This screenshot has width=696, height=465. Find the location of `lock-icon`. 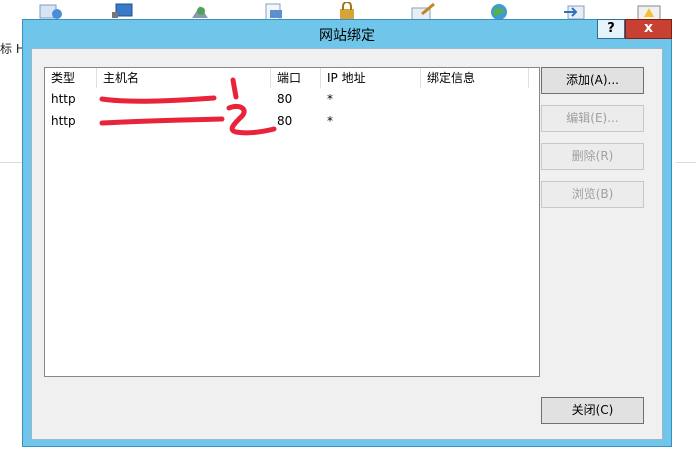

lock-icon is located at coordinates (347, 11).